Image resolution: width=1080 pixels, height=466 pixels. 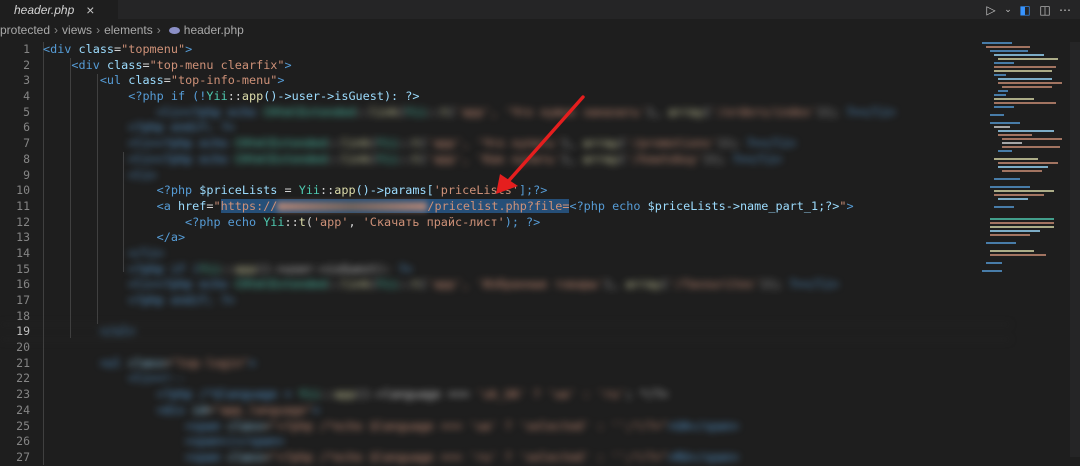 I want to click on token: ()->user->isGuest): ?>, so click(x=341, y=96).